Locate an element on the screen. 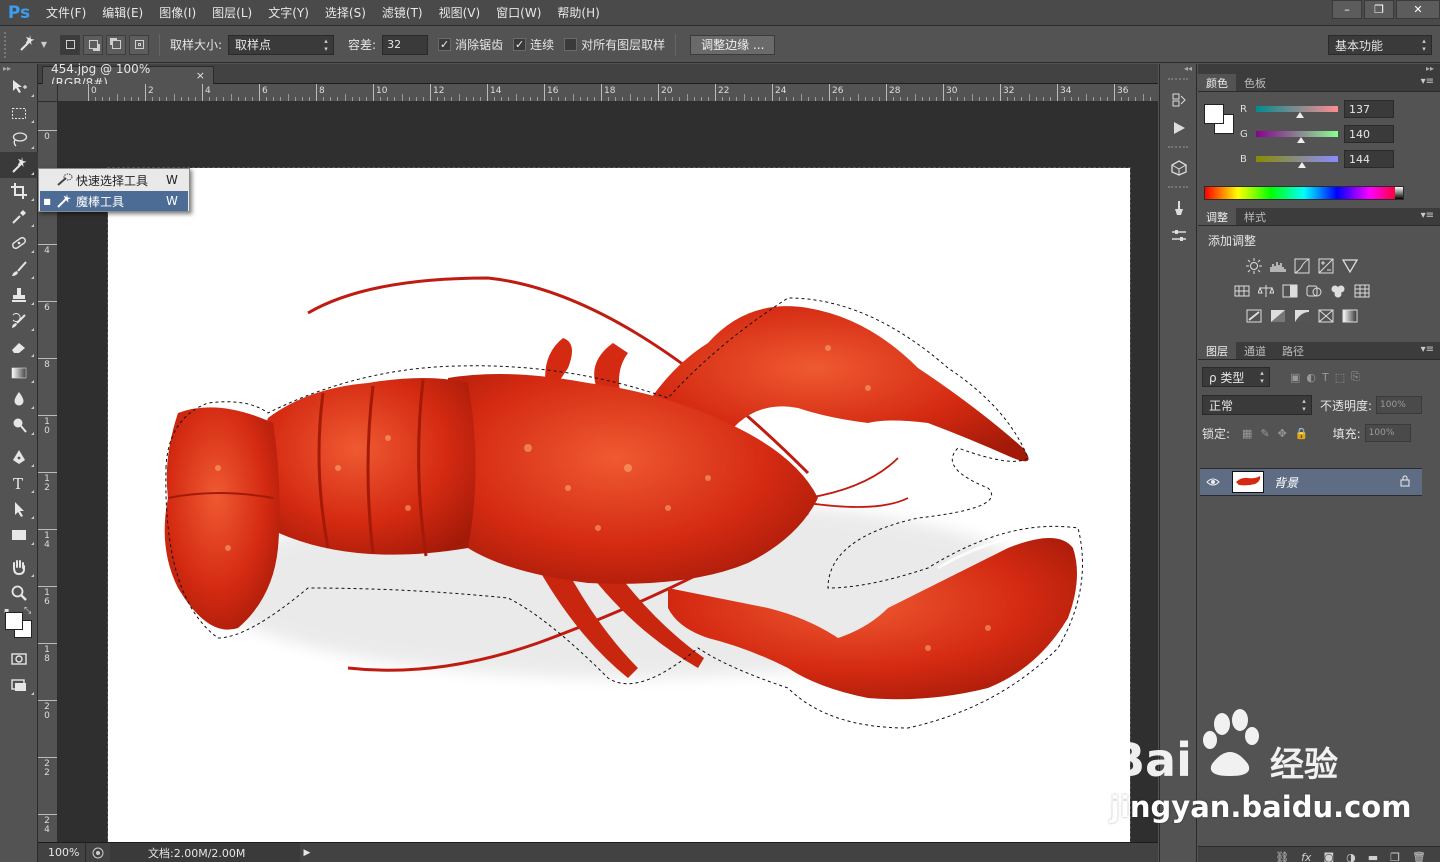  lock-brush-icon: ✎ is located at coordinates (1264, 433).